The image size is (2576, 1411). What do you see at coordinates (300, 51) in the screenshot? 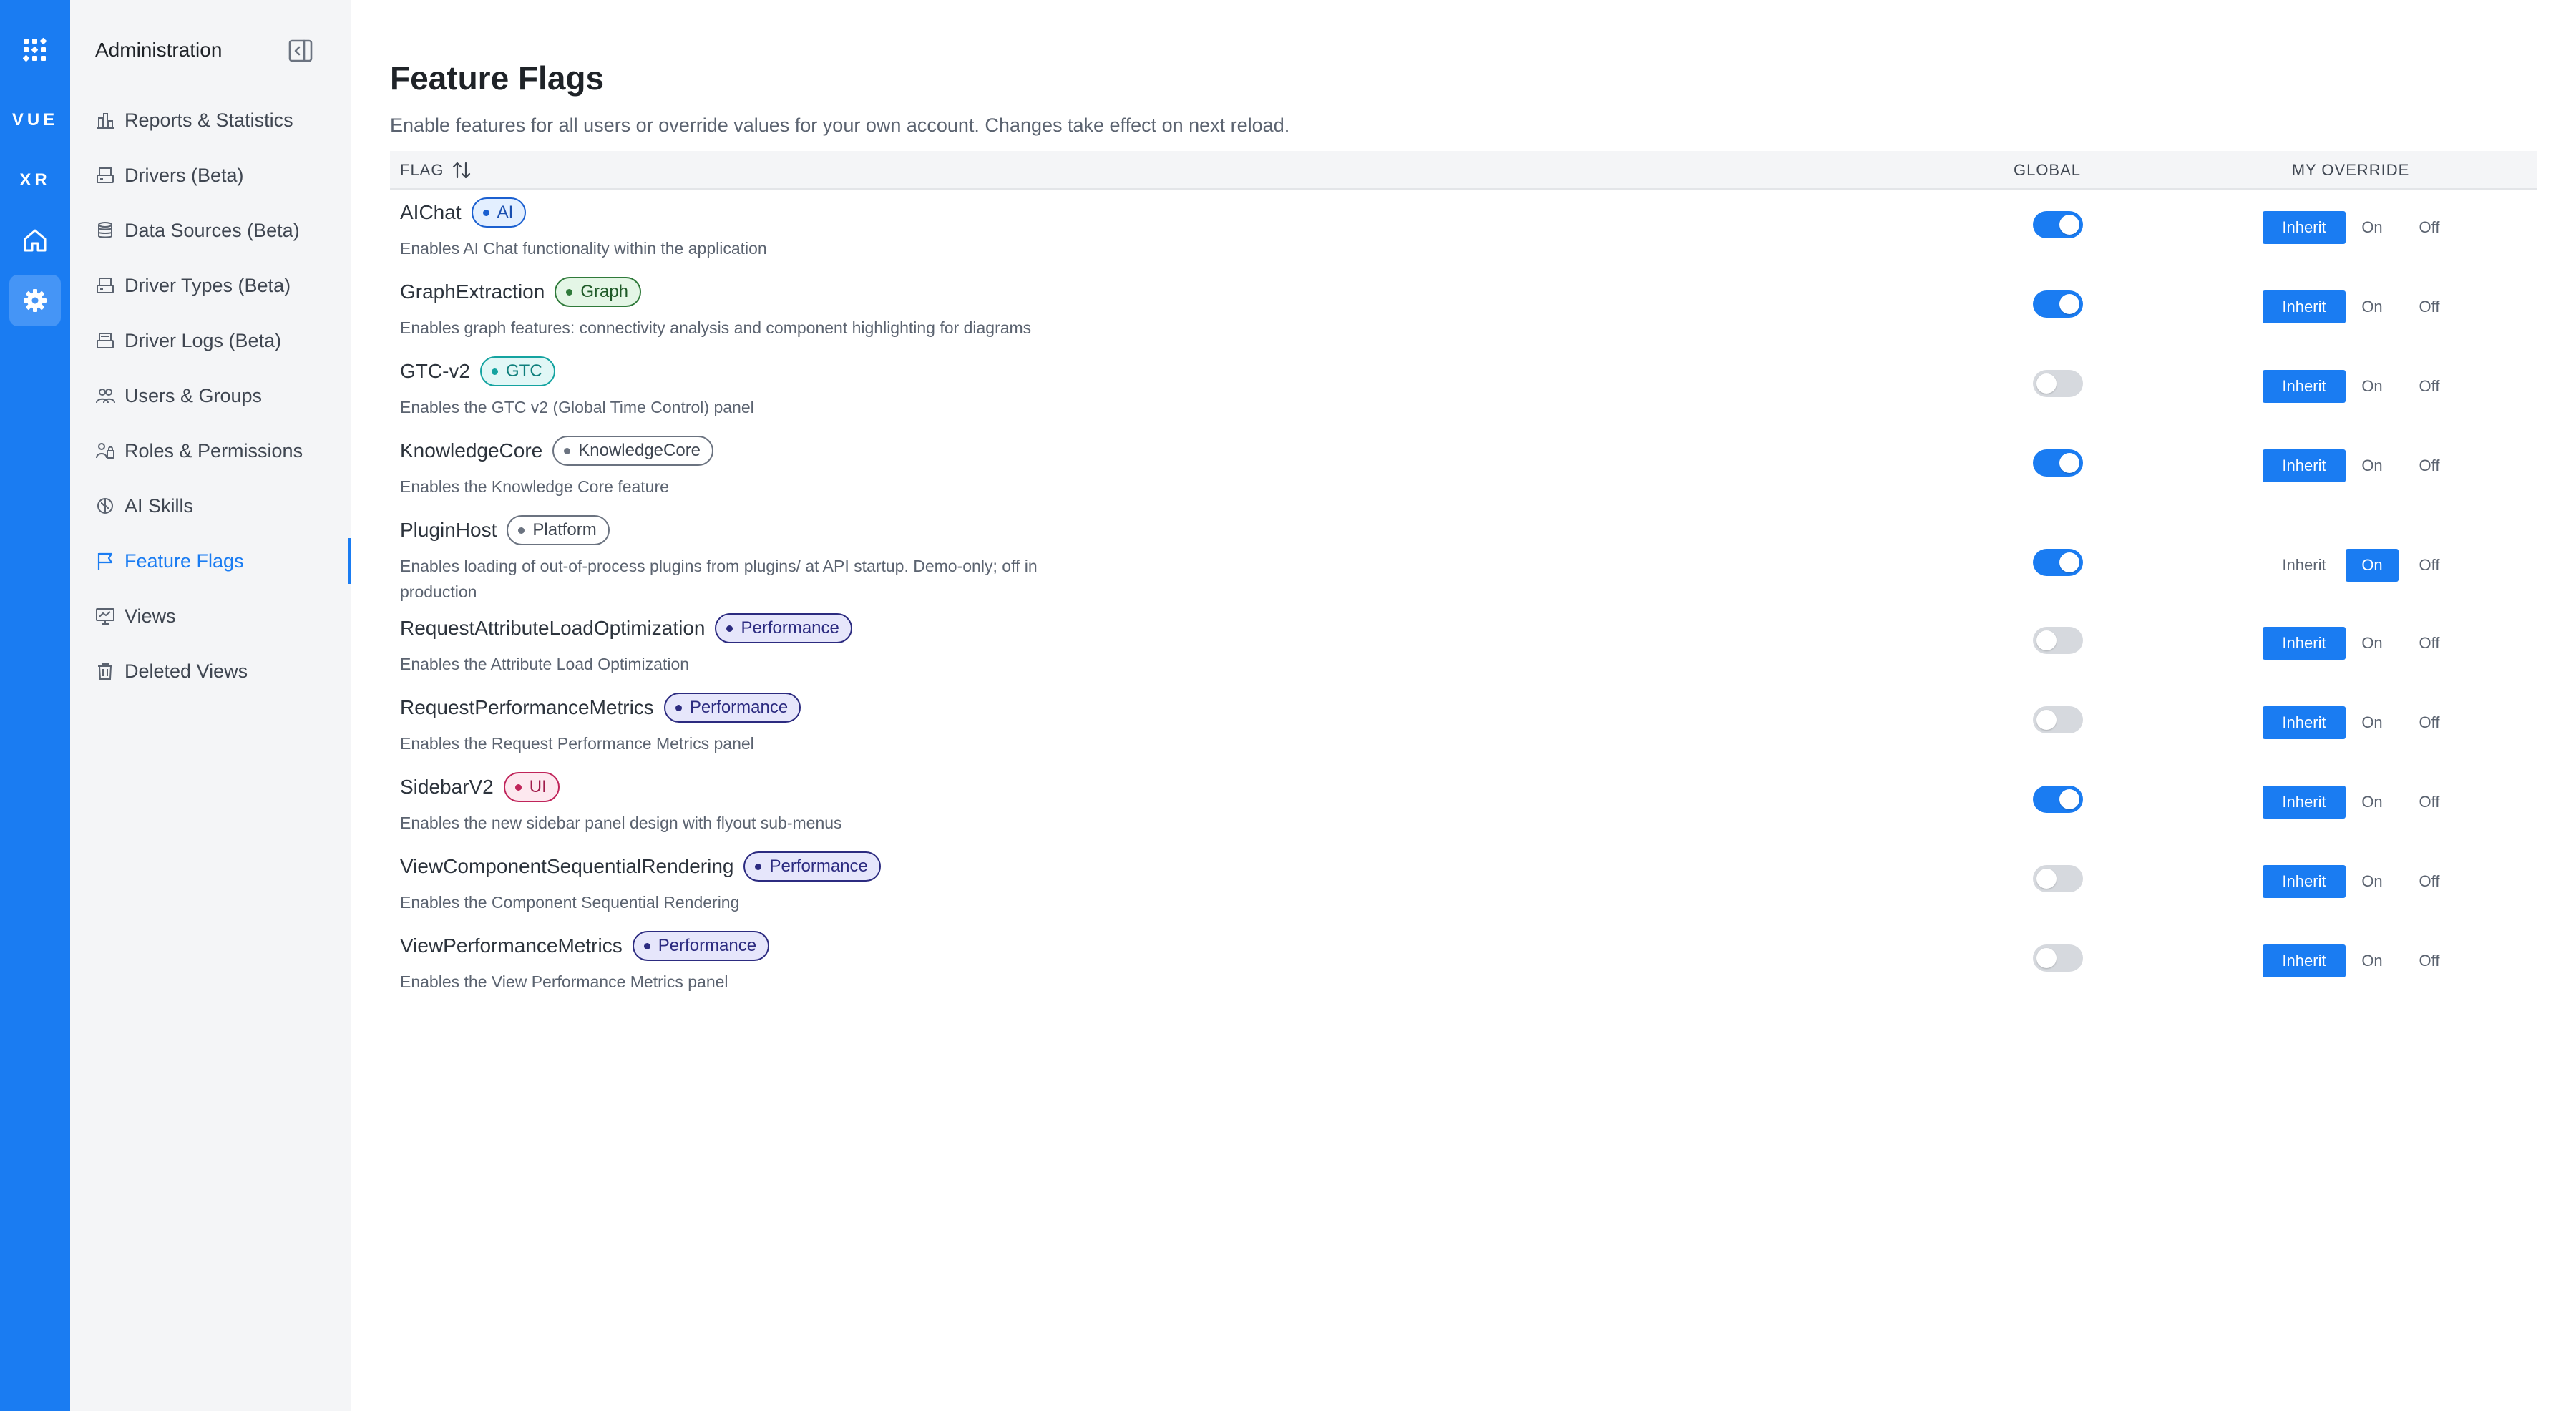
I see `collapse-sidebar-button` at bounding box center [300, 51].